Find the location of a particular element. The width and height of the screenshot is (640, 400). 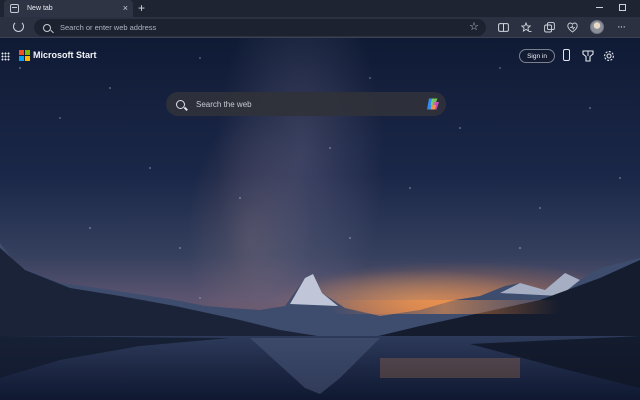

rewards-icon is located at coordinates (588, 55).